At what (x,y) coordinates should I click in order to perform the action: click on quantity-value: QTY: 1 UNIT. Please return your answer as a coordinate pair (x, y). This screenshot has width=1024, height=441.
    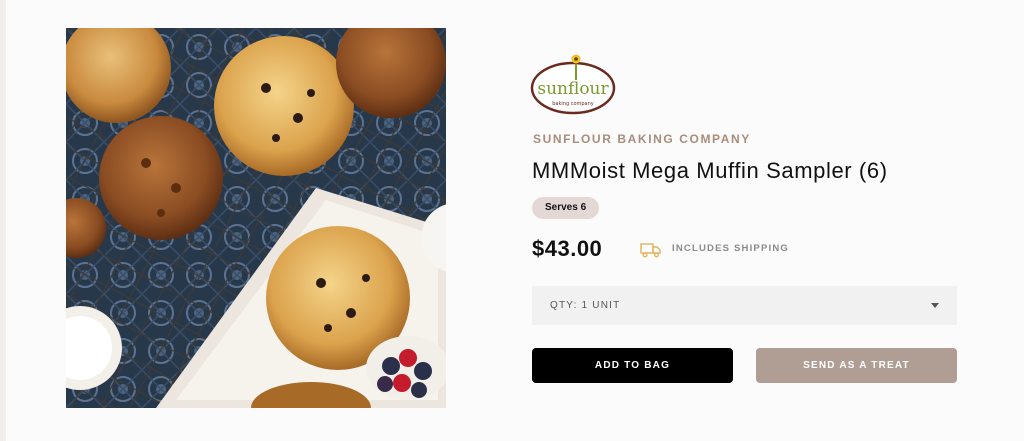
    Looking at the image, I should click on (585, 305).